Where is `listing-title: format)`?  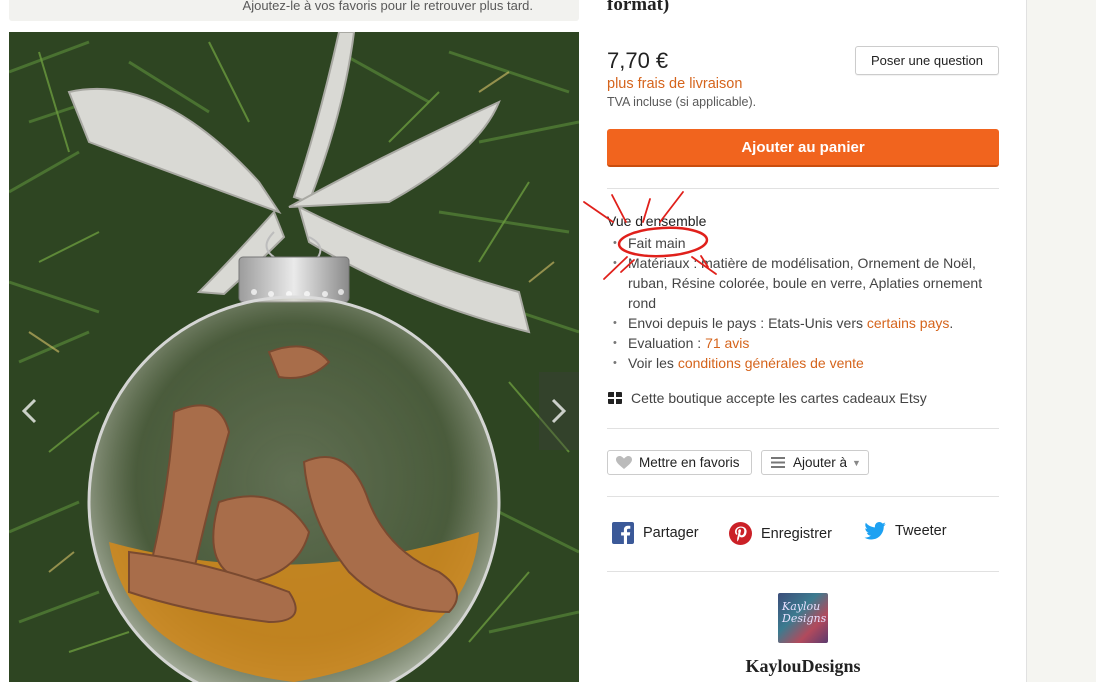 listing-title: format) is located at coordinates (638, 7).